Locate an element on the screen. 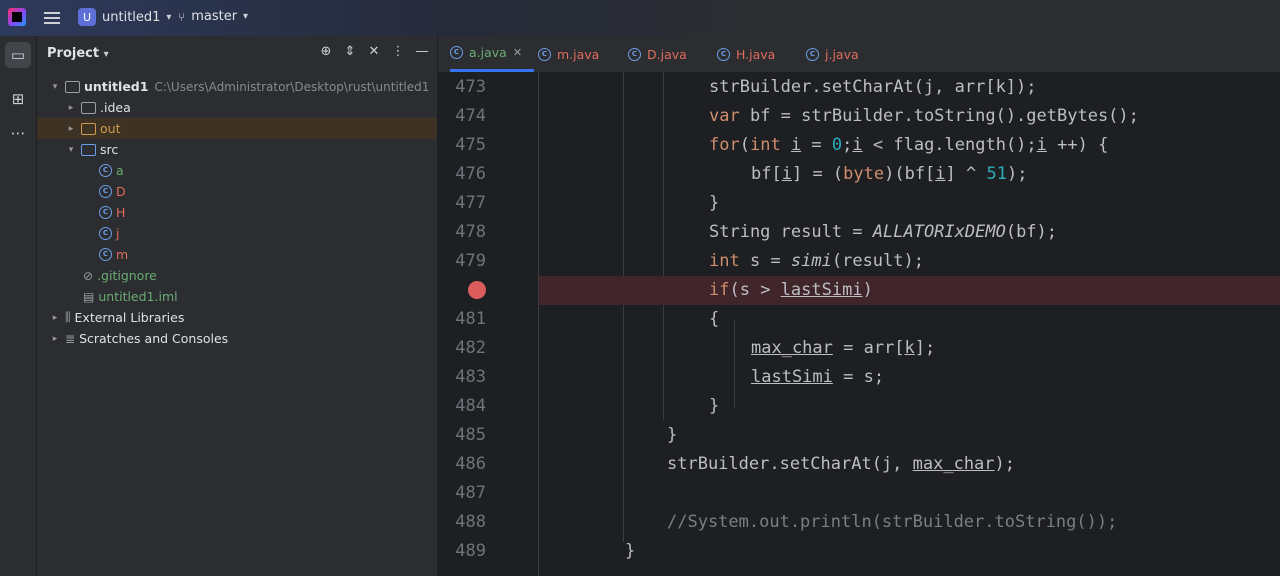 This screenshot has width=1280, height=576. options-icon: ⋮ is located at coordinates (398, 53).